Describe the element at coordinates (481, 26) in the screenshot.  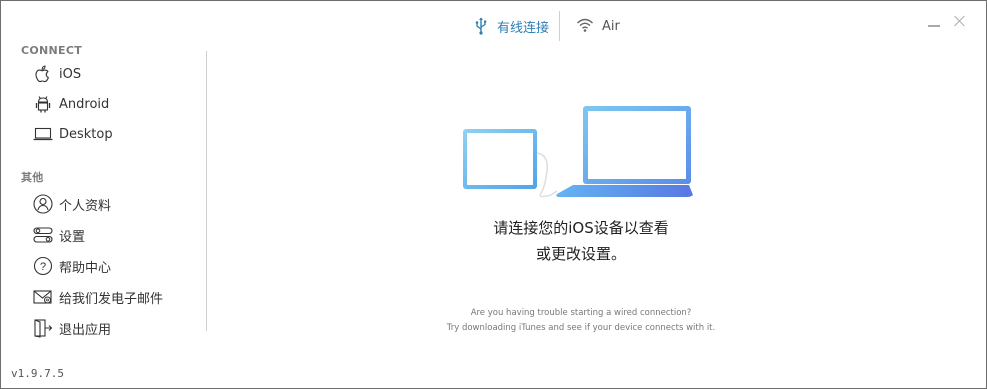
I see `usb-icon` at that location.